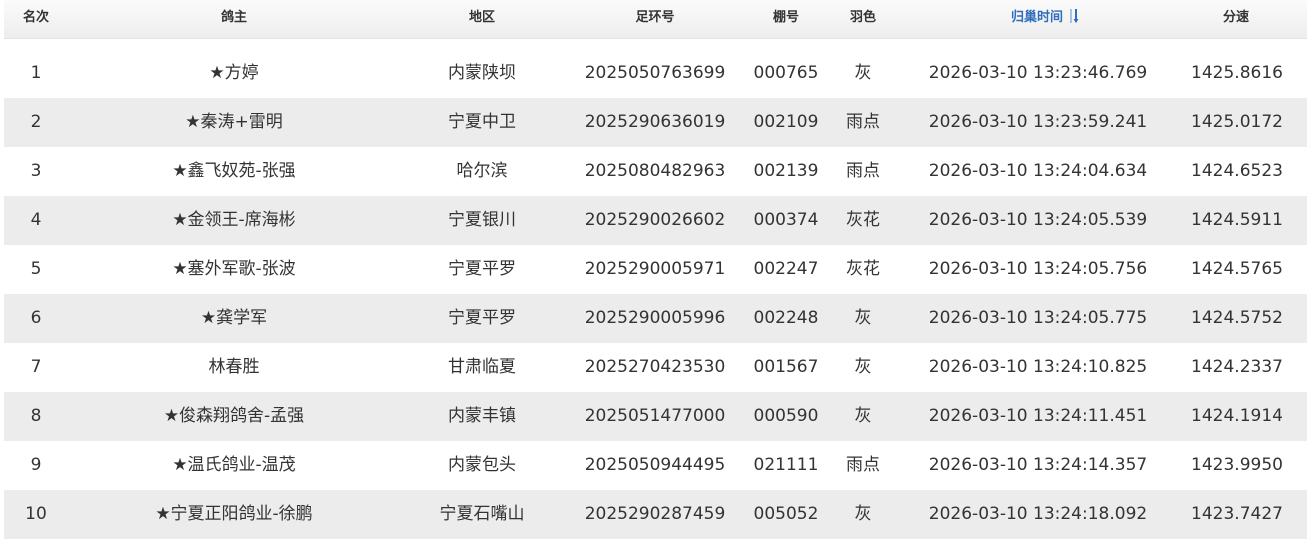  Describe the element at coordinates (234, 465) in the screenshot. I see `cell-owner: ★温氏鸽业-温茂` at that location.